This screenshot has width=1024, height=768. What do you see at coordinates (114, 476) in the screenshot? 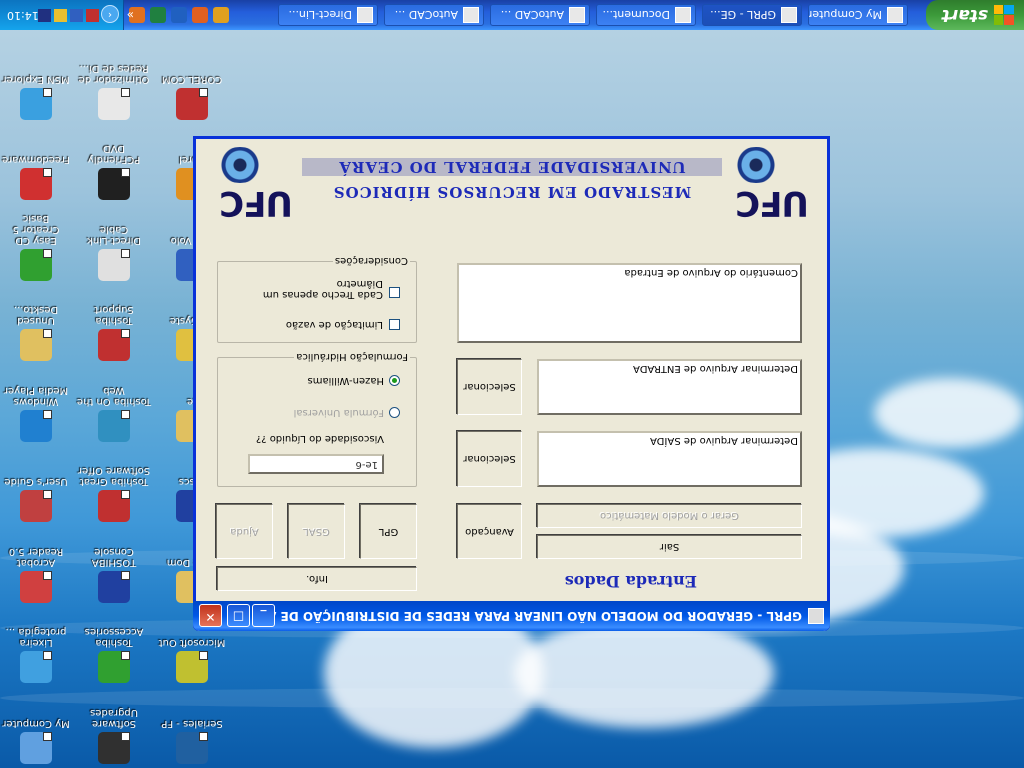
I see `desktop-icon-label: Toshiba Great Software Offer` at bounding box center [114, 476].